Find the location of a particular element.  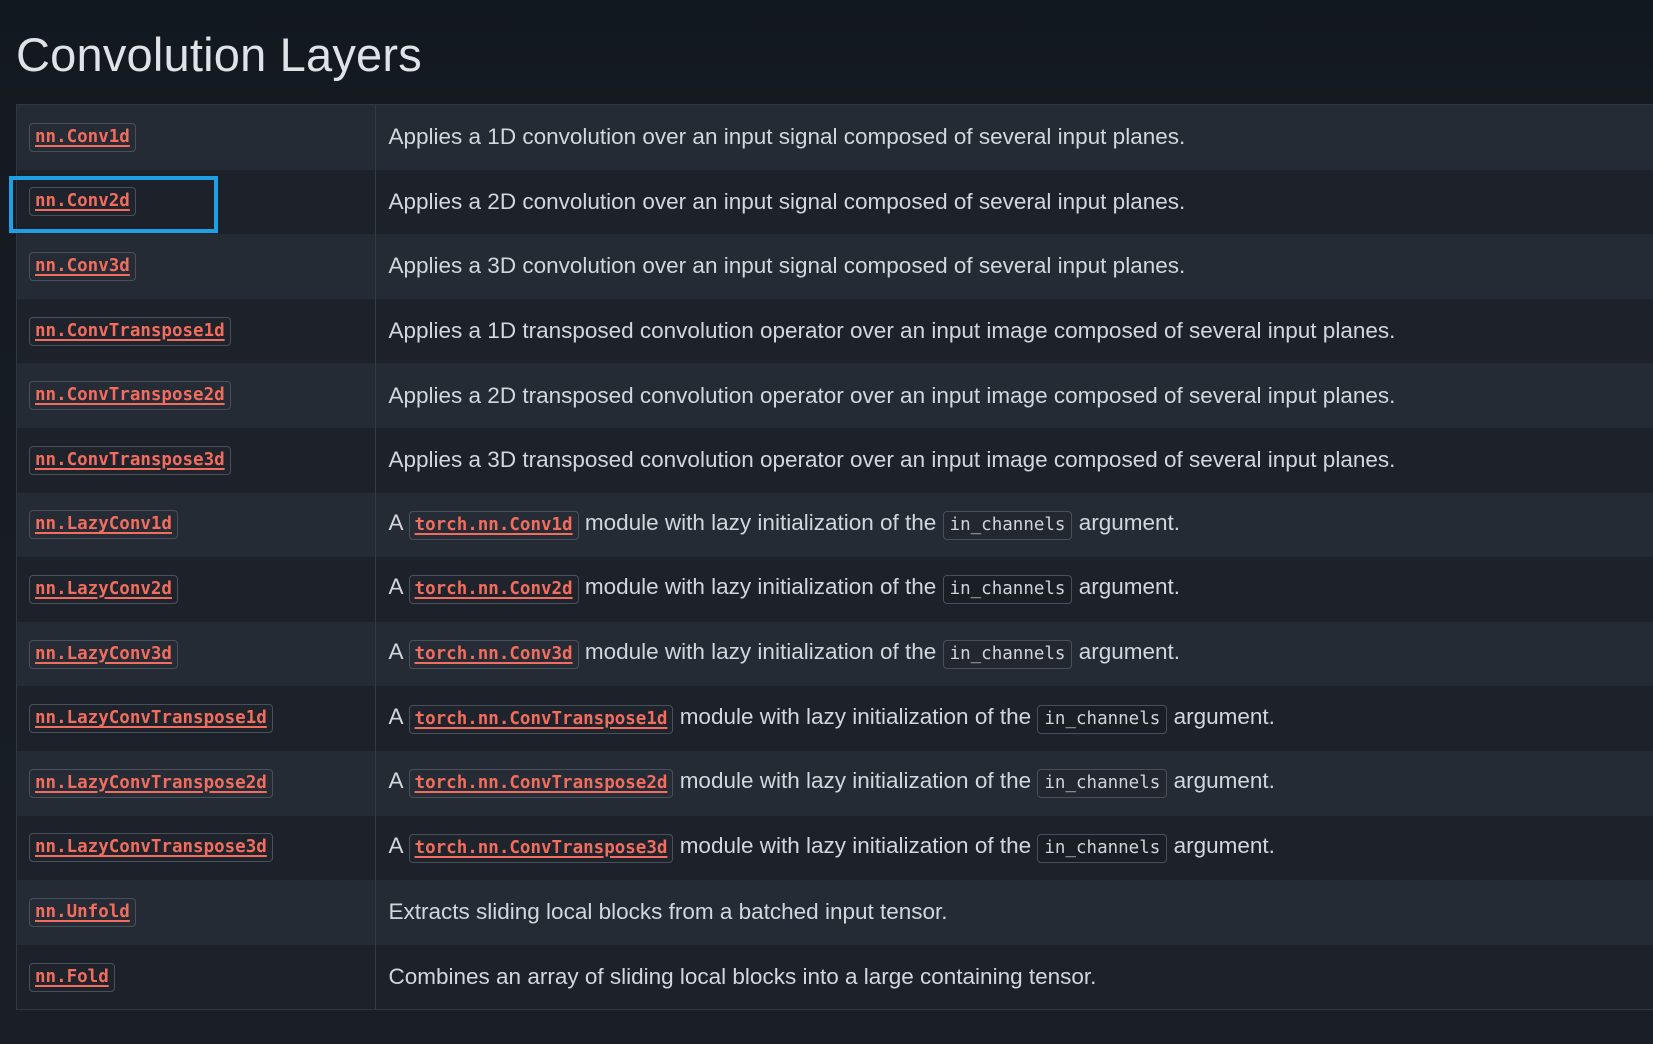

ref-link-torch-nn-conv2d: torch.nn.Conv2d is located at coordinates (493, 590).